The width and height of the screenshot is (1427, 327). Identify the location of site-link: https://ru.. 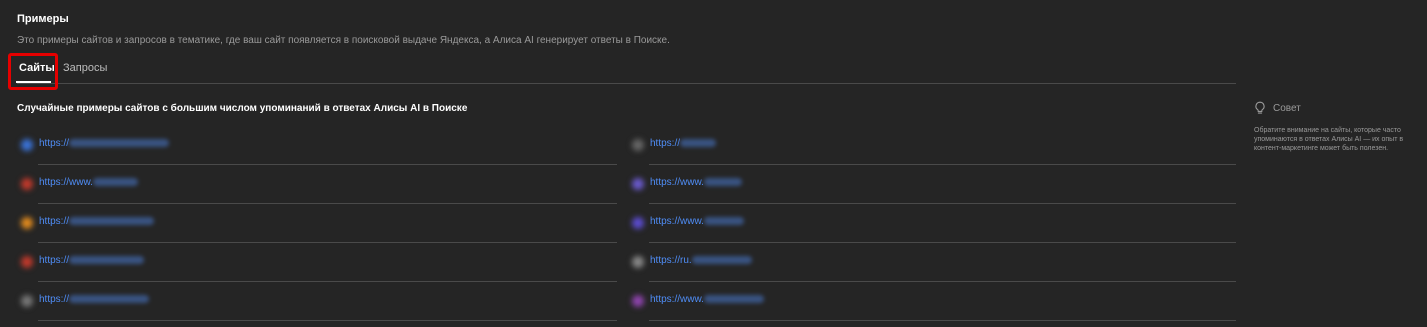
(701, 260).